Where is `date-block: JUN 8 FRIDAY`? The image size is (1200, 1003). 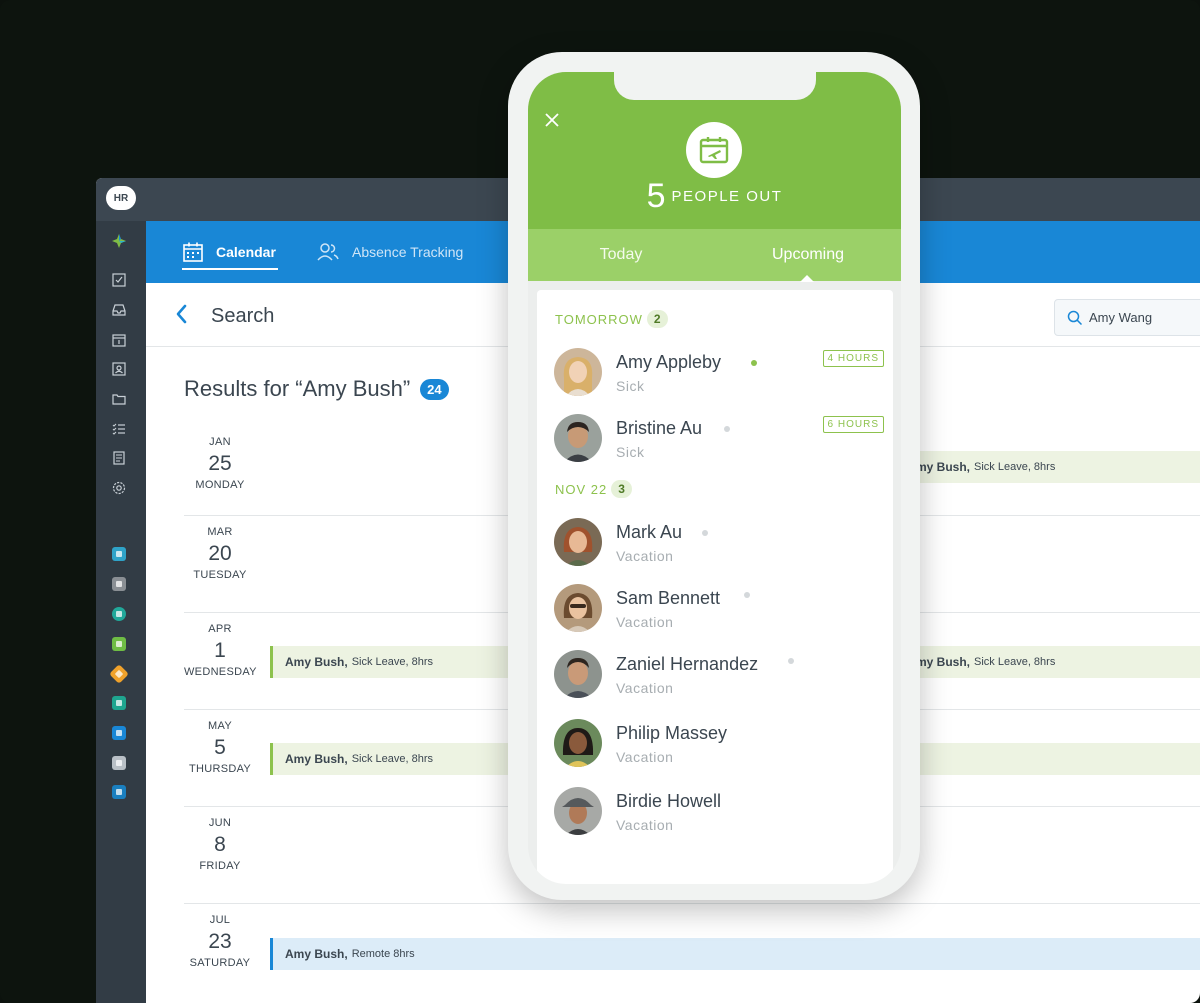 date-block: JUN 8 FRIDAY is located at coordinates (220, 839).